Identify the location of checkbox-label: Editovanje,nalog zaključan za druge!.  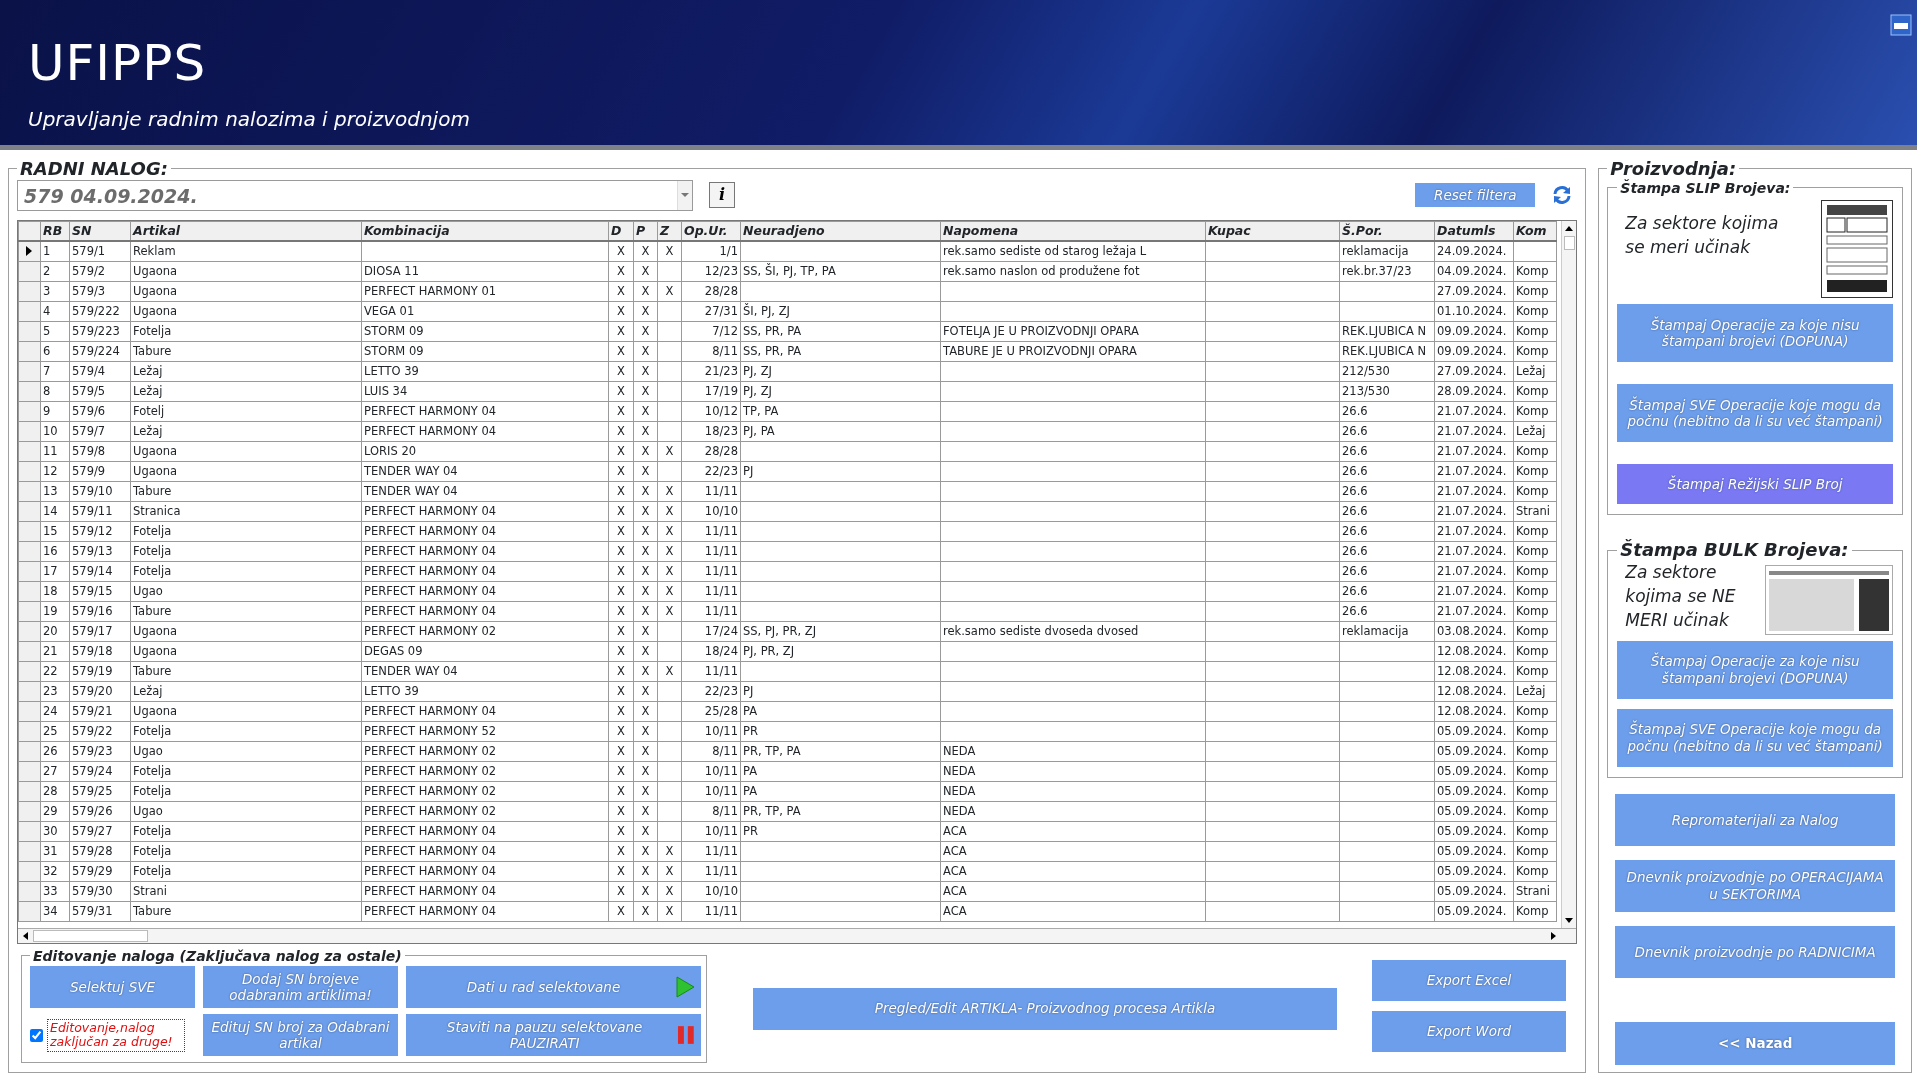
(116, 1035).